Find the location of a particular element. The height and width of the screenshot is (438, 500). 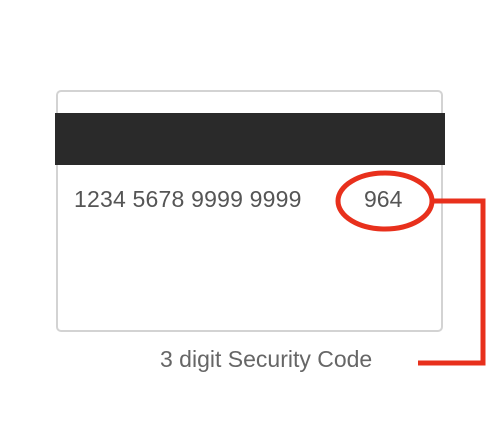

magnetic-stripe is located at coordinates (250, 139).